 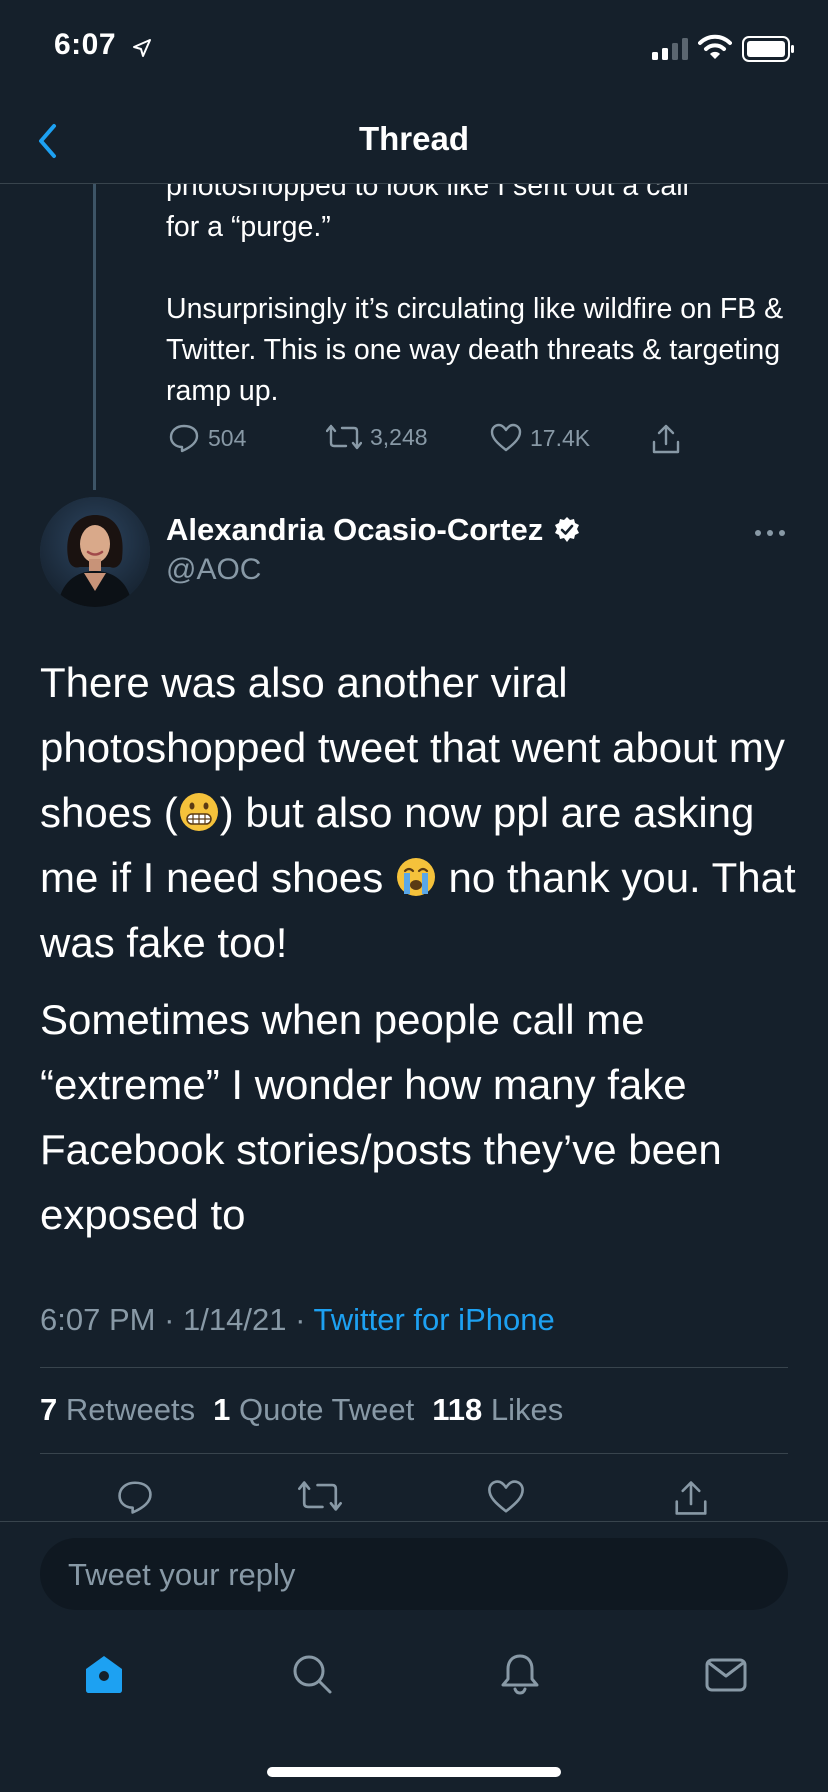 What do you see at coordinates (98, 1319) in the screenshot?
I see `tweet-time: 6:07 PM` at bounding box center [98, 1319].